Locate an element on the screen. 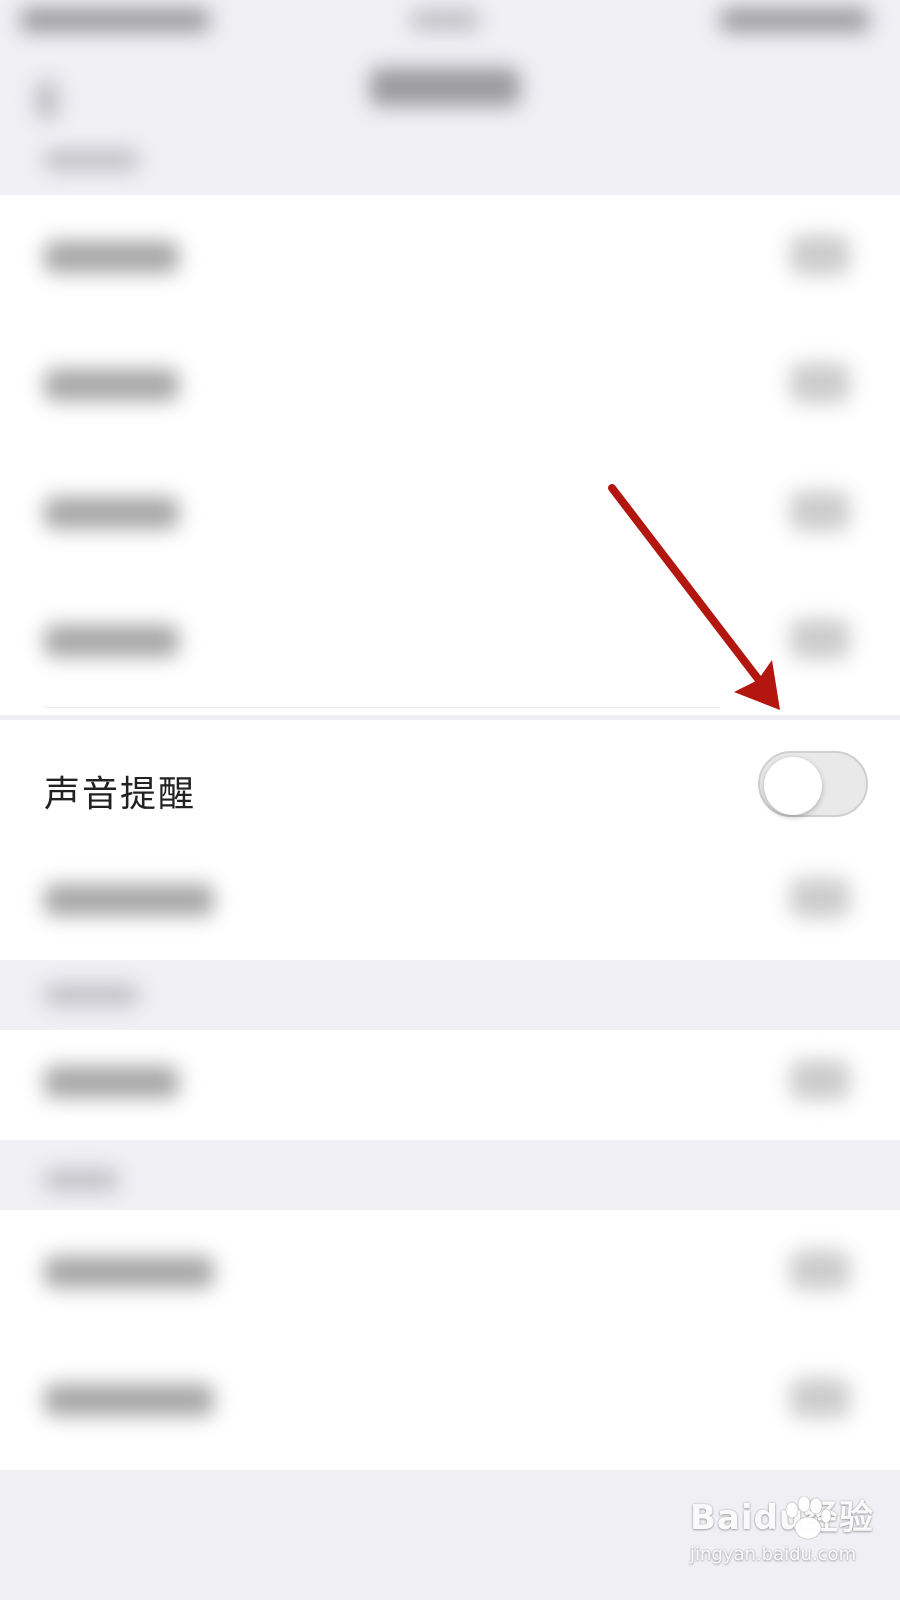  baidu-jingyan-watermark: Baidu经验 jingyan.baidu.com is located at coordinates (785, 1535).